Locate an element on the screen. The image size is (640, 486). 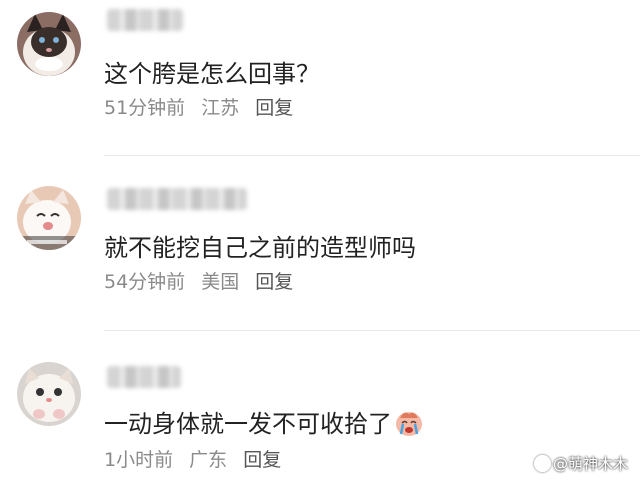
comment-text: 一动身体就一发不可收拾了 is located at coordinates (264, 427).